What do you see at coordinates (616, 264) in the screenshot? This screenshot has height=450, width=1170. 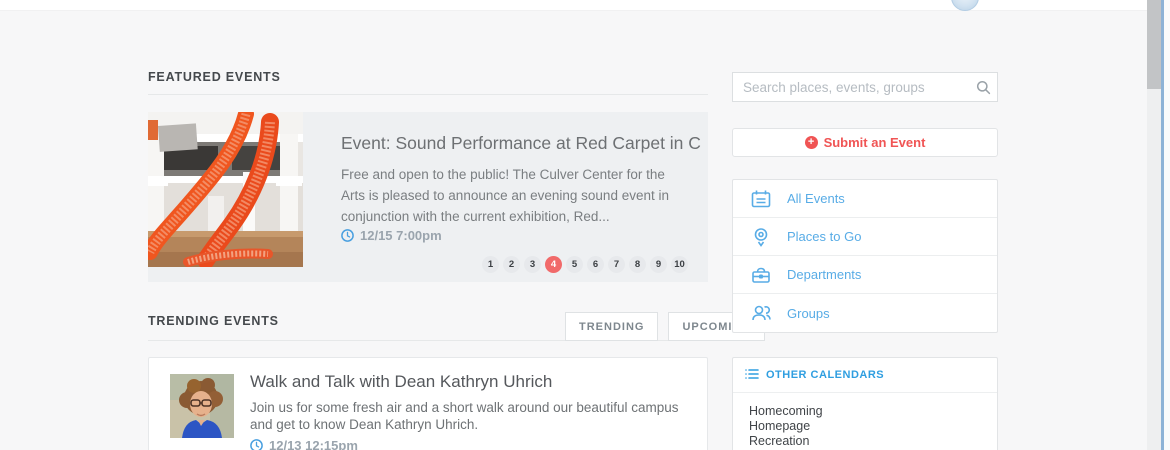 I see `pagination-dot-7: 7` at bounding box center [616, 264].